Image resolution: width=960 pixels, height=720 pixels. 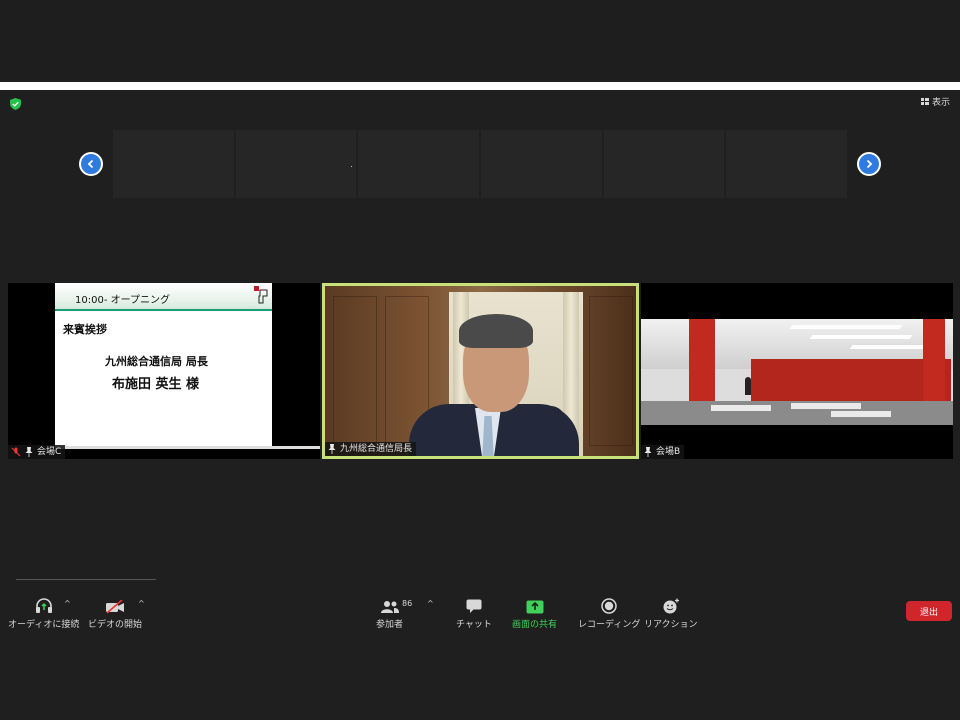 What do you see at coordinates (261, 295) in the screenshot?
I see `slide-logo-icon` at bounding box center [261, 295].